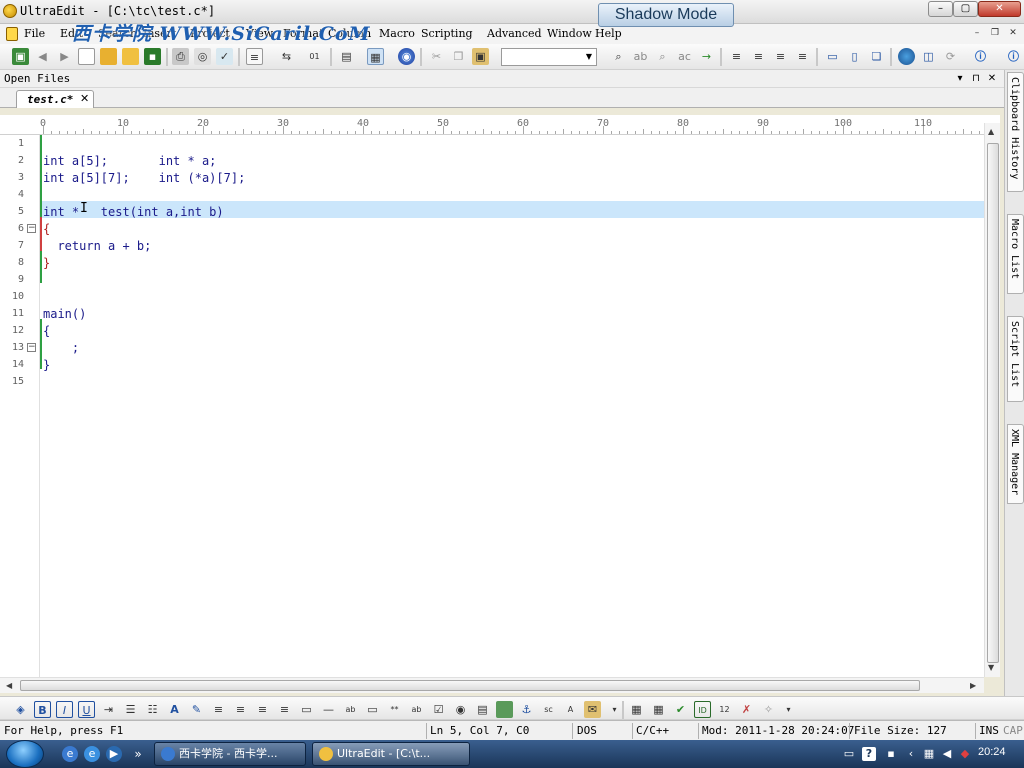  I want to click on edit-icon: ✎, so click(196, 709).